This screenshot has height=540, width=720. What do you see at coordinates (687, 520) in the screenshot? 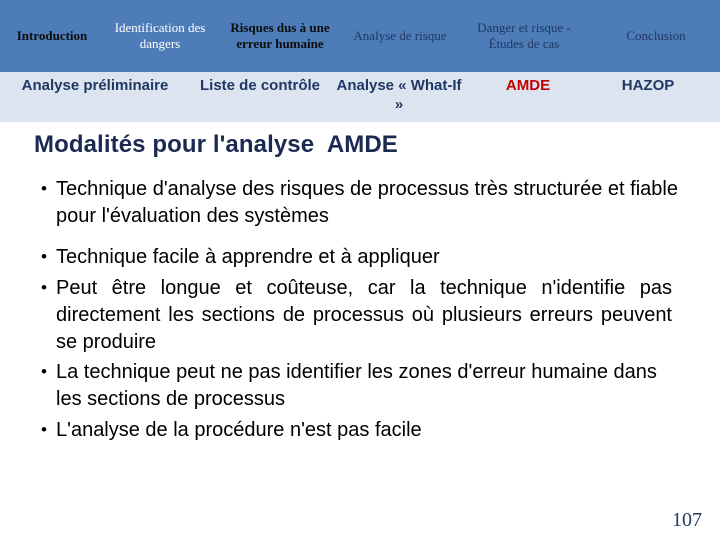
I see `page-number: 107` at bounding box center [687, 520].